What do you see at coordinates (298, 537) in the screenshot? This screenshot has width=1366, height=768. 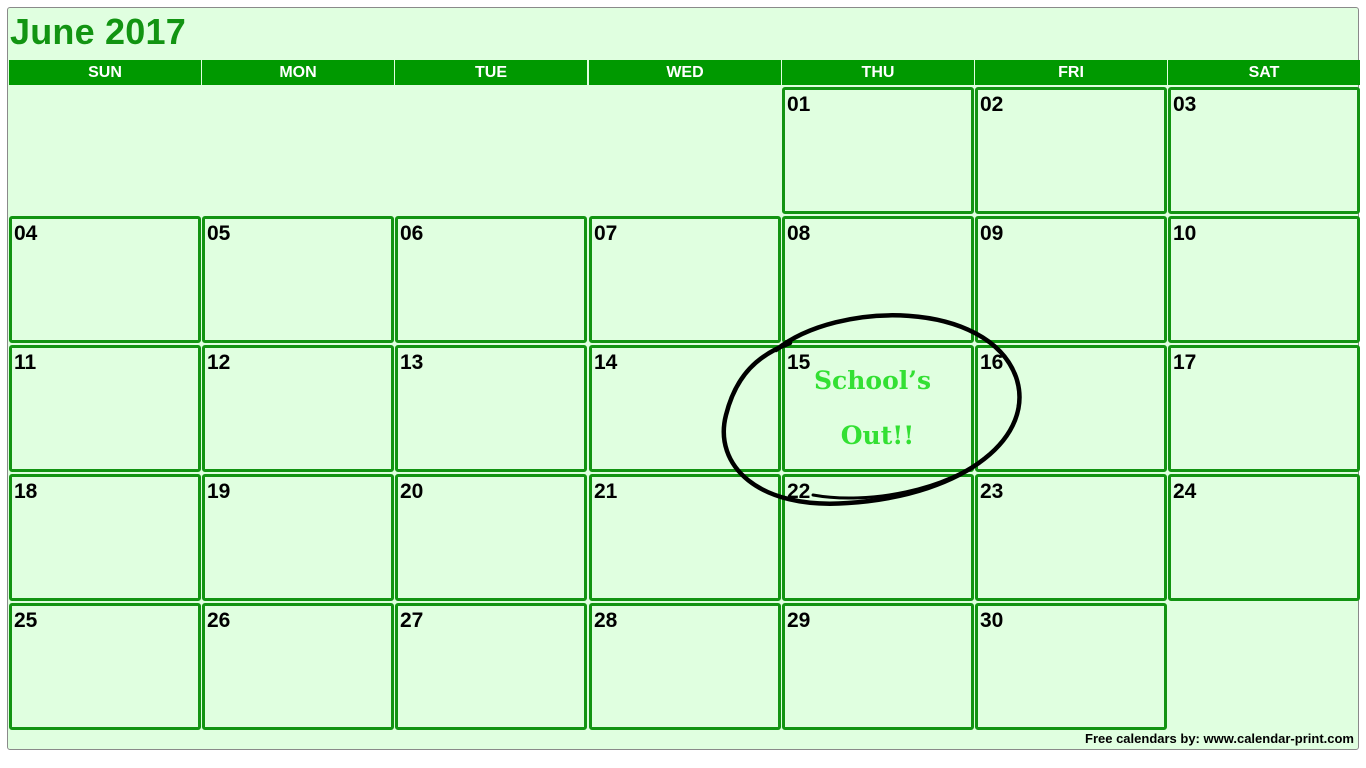 I see `day-cell-19: 19` at bounding box center [298, 537].